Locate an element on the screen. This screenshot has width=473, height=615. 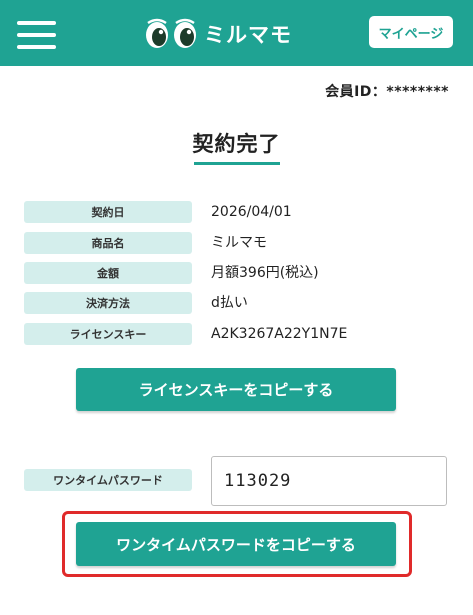
info-label: 決済方法 is located at coordinates (108, 303).